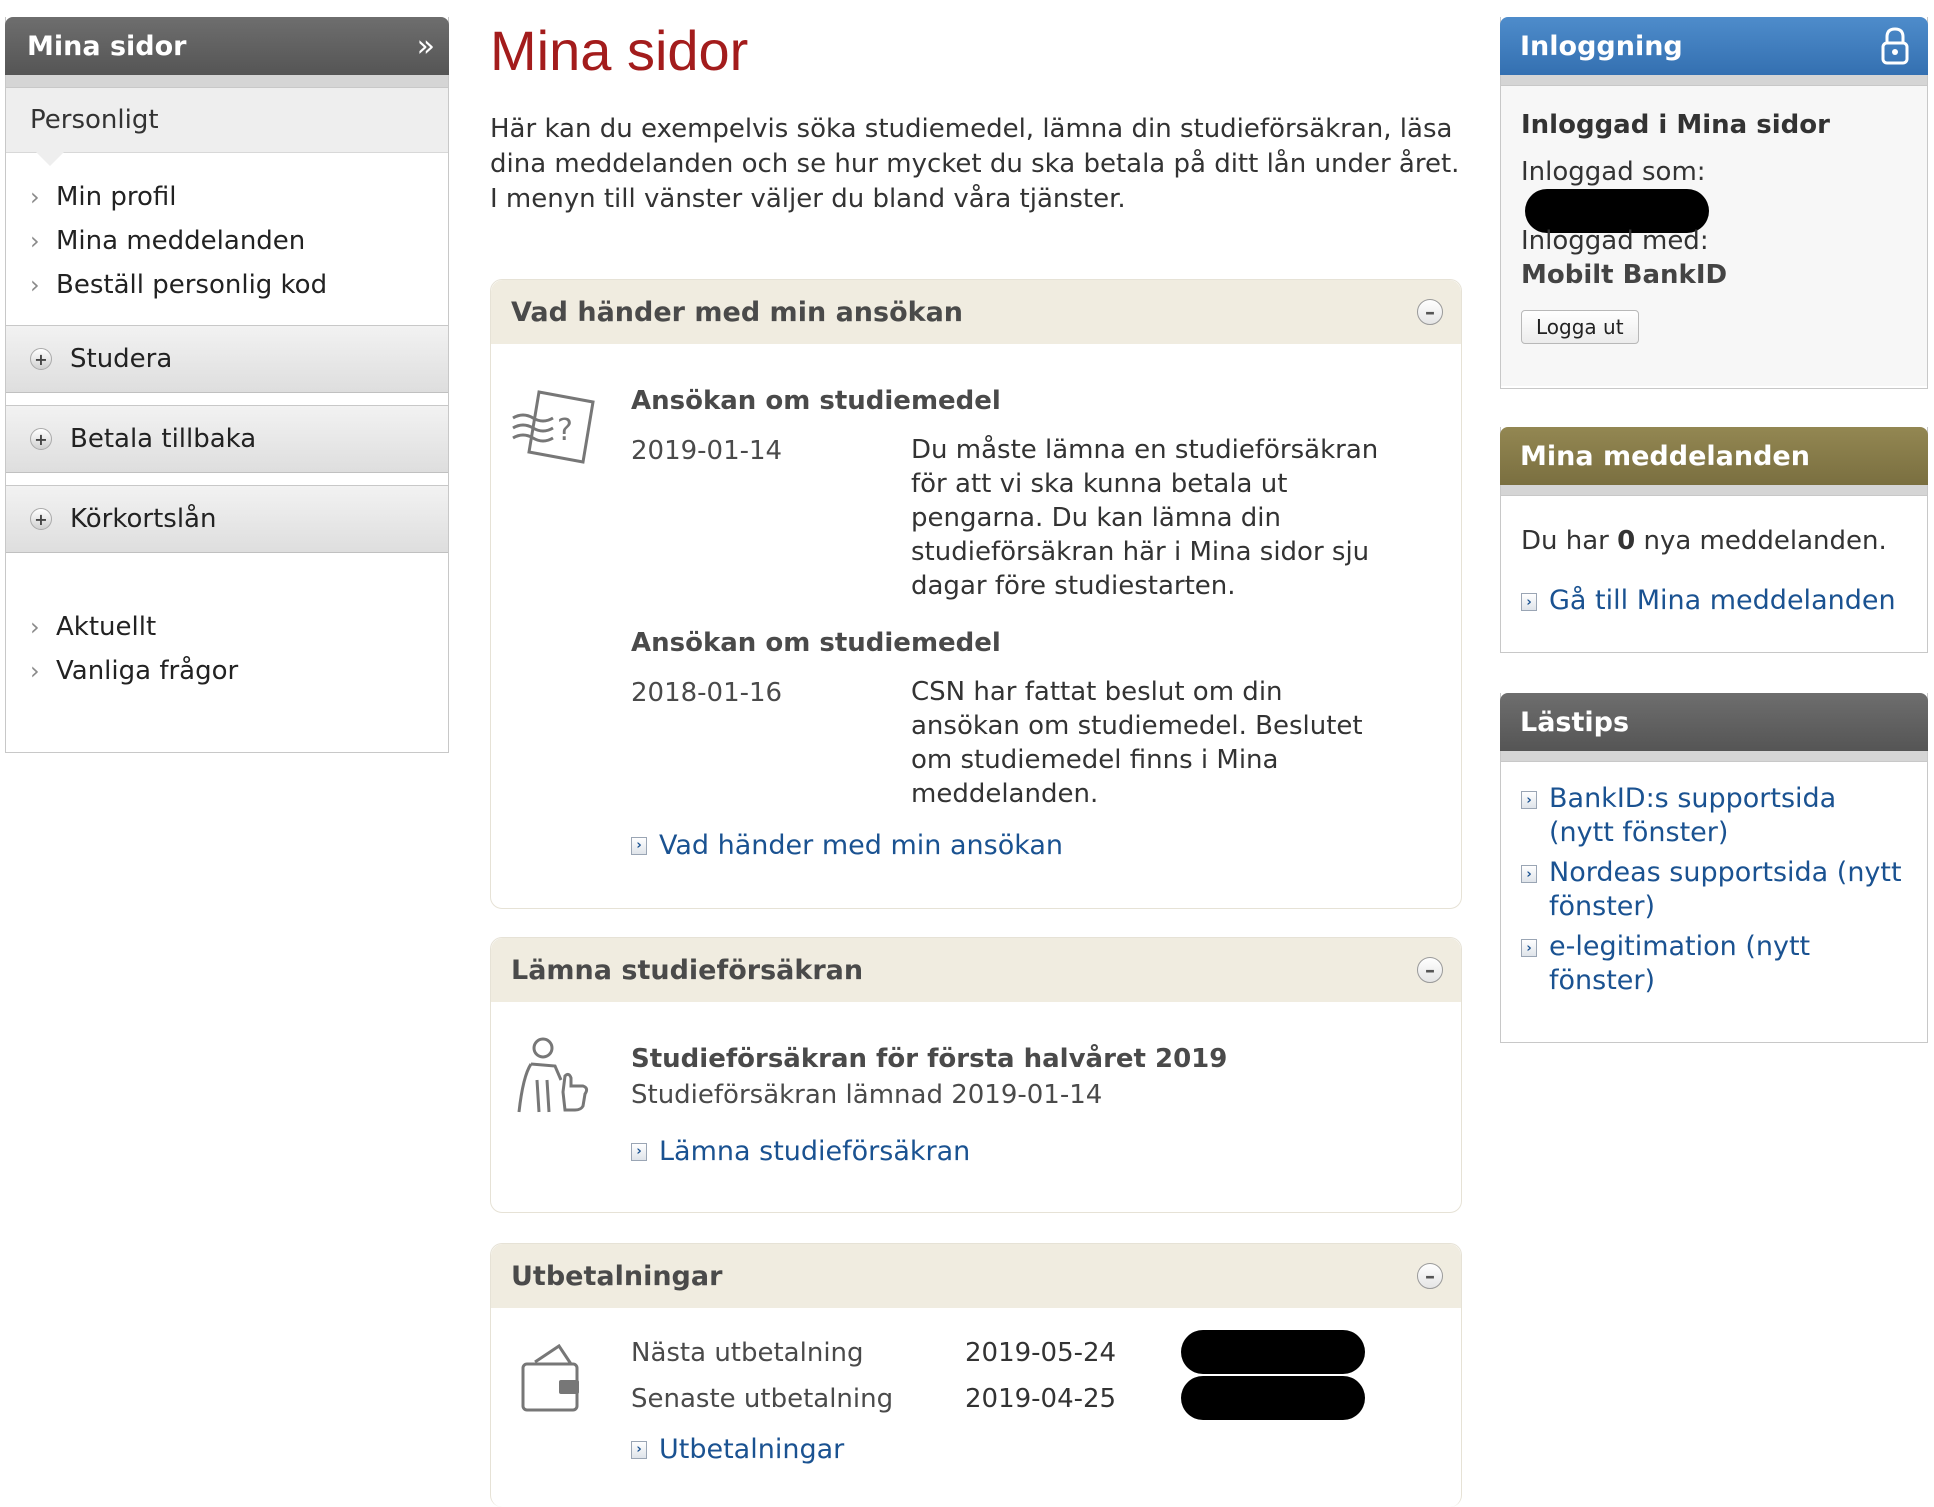 This screenshot has width=1934, height=1507. Describe the element at coordinates (227, 46) in the screenshot. I see `nav-header: Mina sidor »` at that location.